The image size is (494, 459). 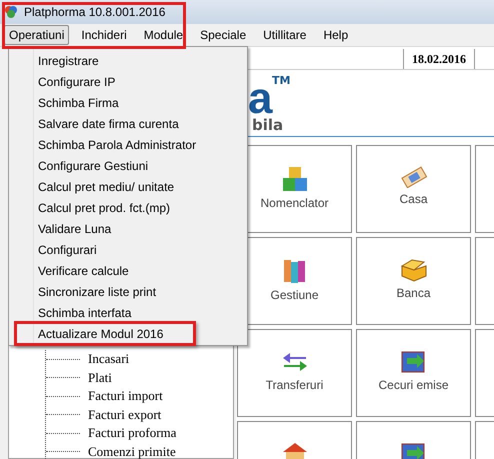 What do you see at coordinates (295, 362) in the screenshot?
I see `transfer-arrows-icon` at bounding box center [295, 362].